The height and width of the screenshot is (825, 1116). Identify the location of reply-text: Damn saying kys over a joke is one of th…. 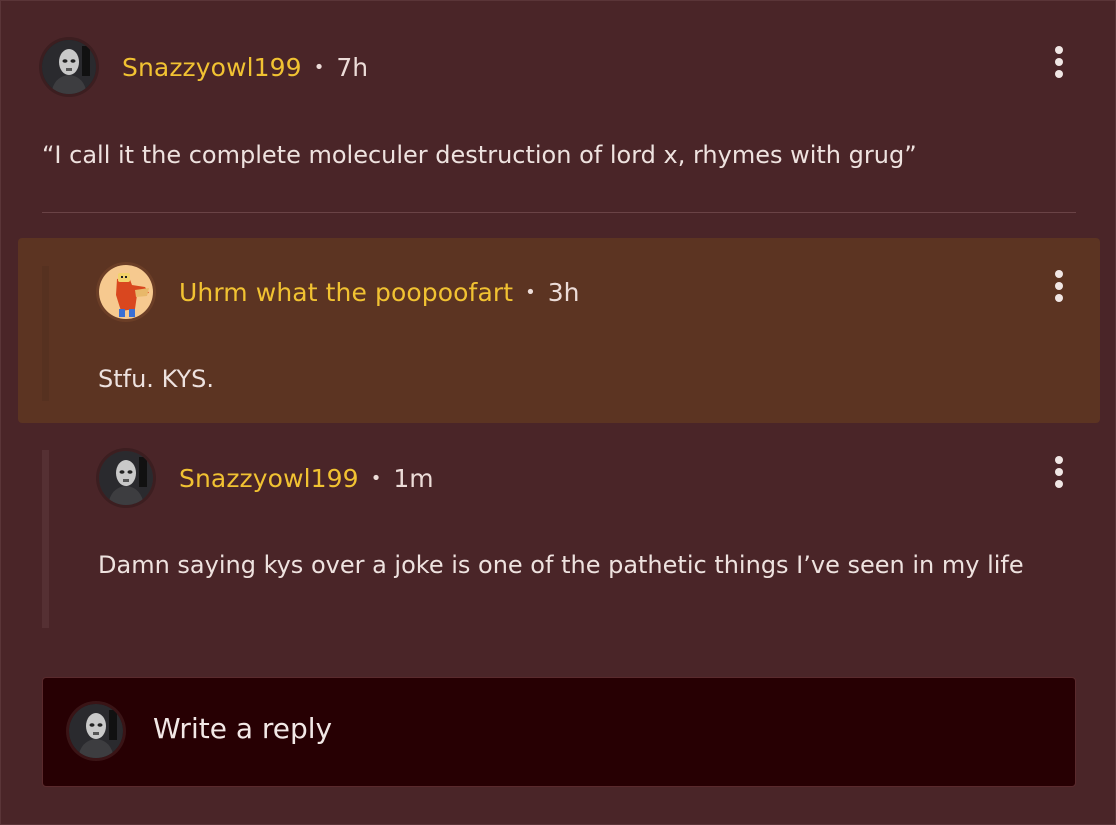
(561, 565).